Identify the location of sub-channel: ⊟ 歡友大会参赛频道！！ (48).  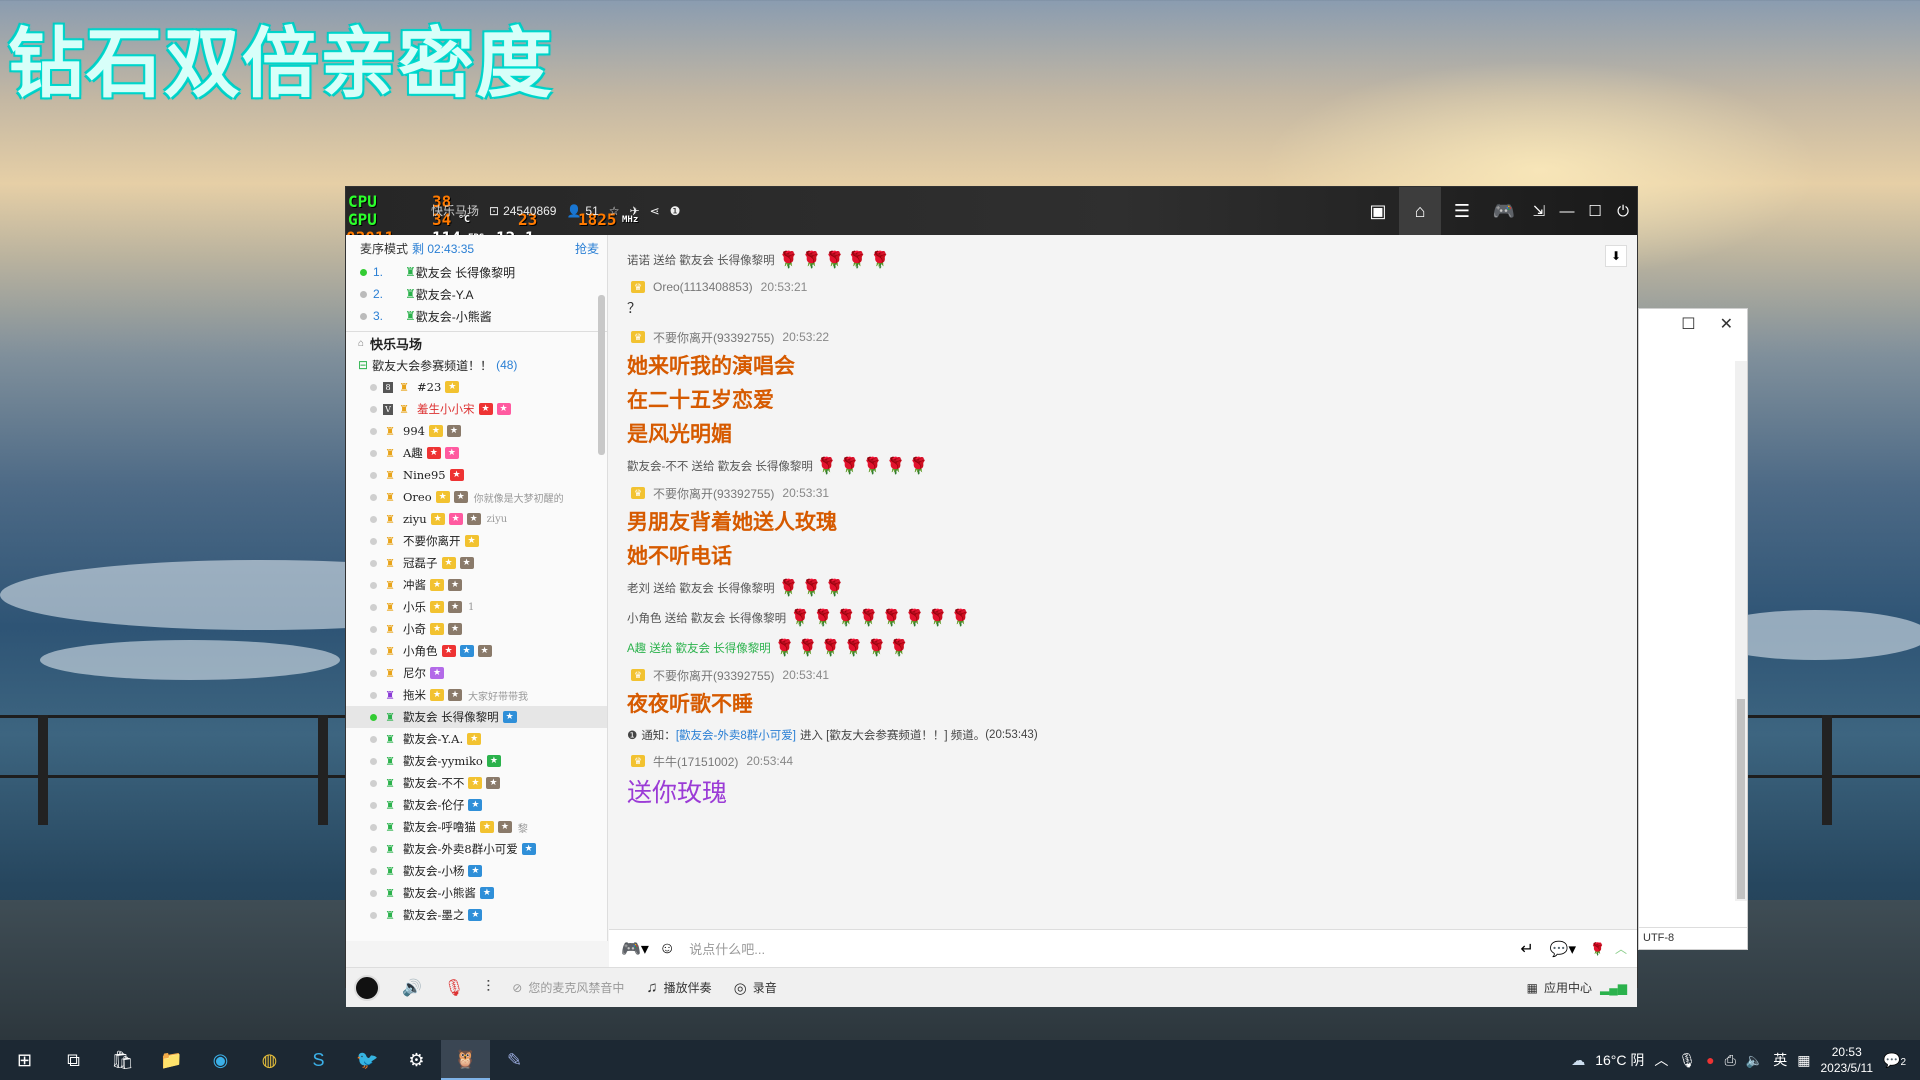
(476, 365).